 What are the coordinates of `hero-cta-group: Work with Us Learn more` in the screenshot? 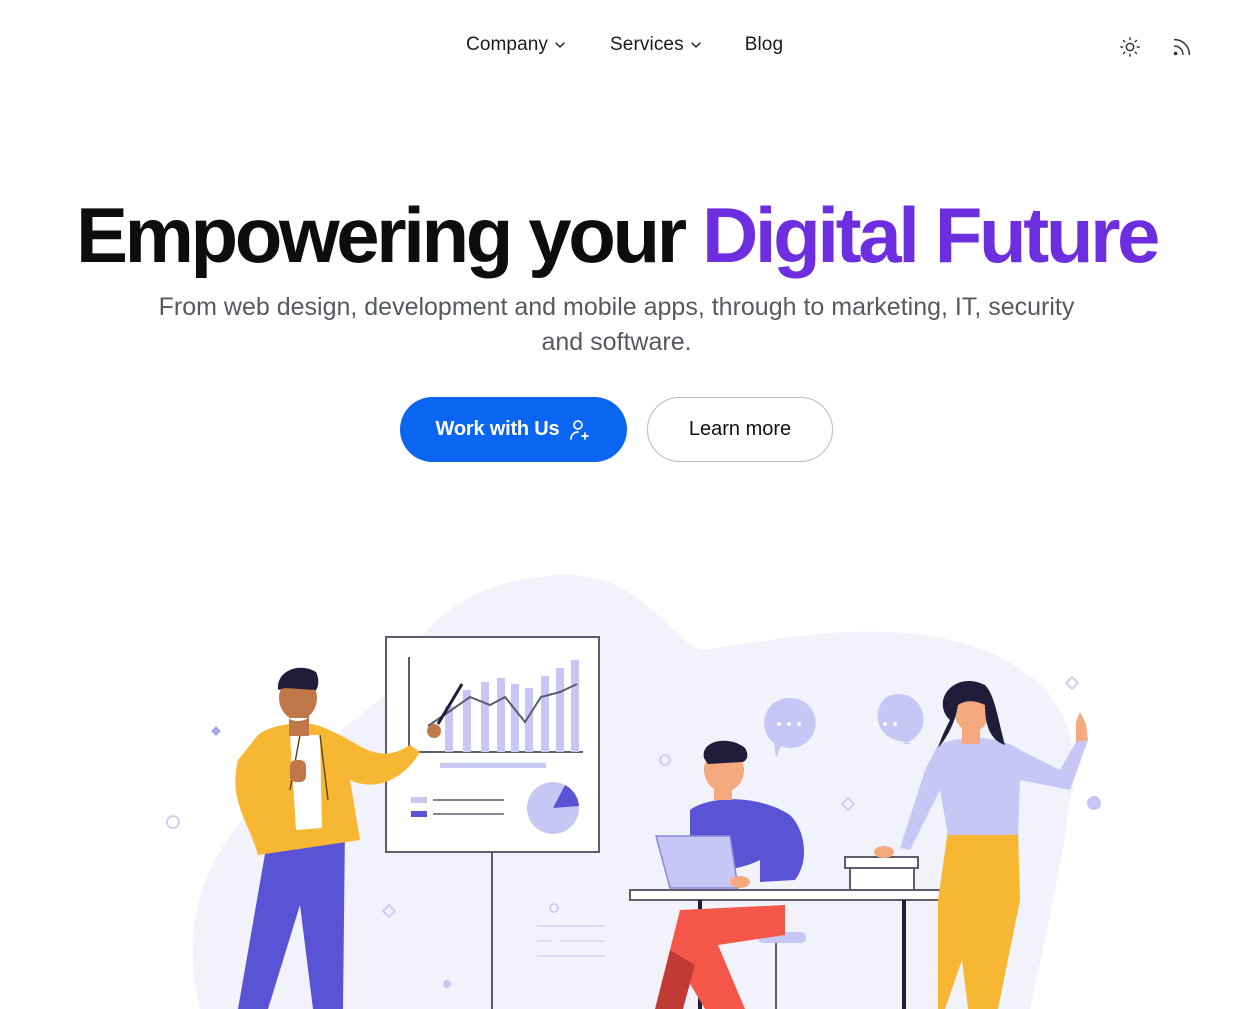 It's located at (616, 429).